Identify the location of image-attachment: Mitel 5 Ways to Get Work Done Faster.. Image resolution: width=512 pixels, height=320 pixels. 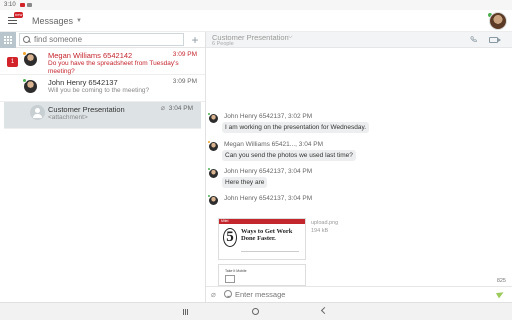
(262, 239).